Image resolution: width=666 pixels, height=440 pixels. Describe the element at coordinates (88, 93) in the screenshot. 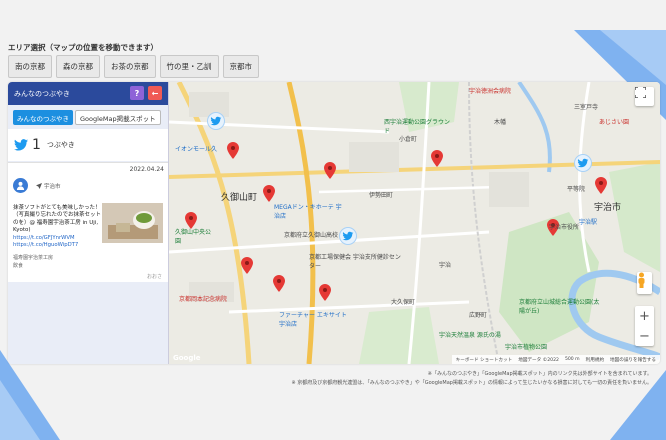

I see `panel-header: みんなのつぶやき ? ←` at that location.